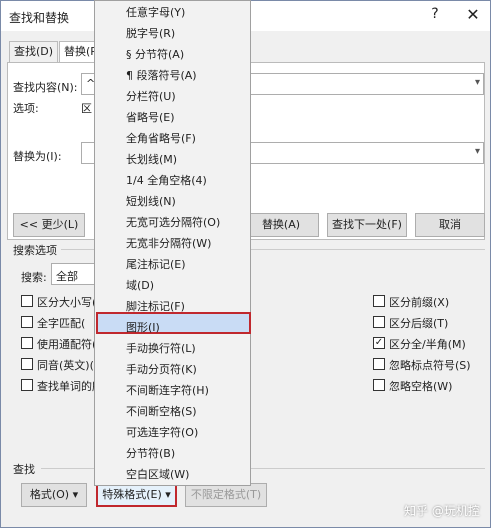 The height and width of the screenshot is (528, 491). What do you see at coordinates (34, 52) in the screenshot?
I see `tab-find: 查找(D)` at bounding box center [34, 52].